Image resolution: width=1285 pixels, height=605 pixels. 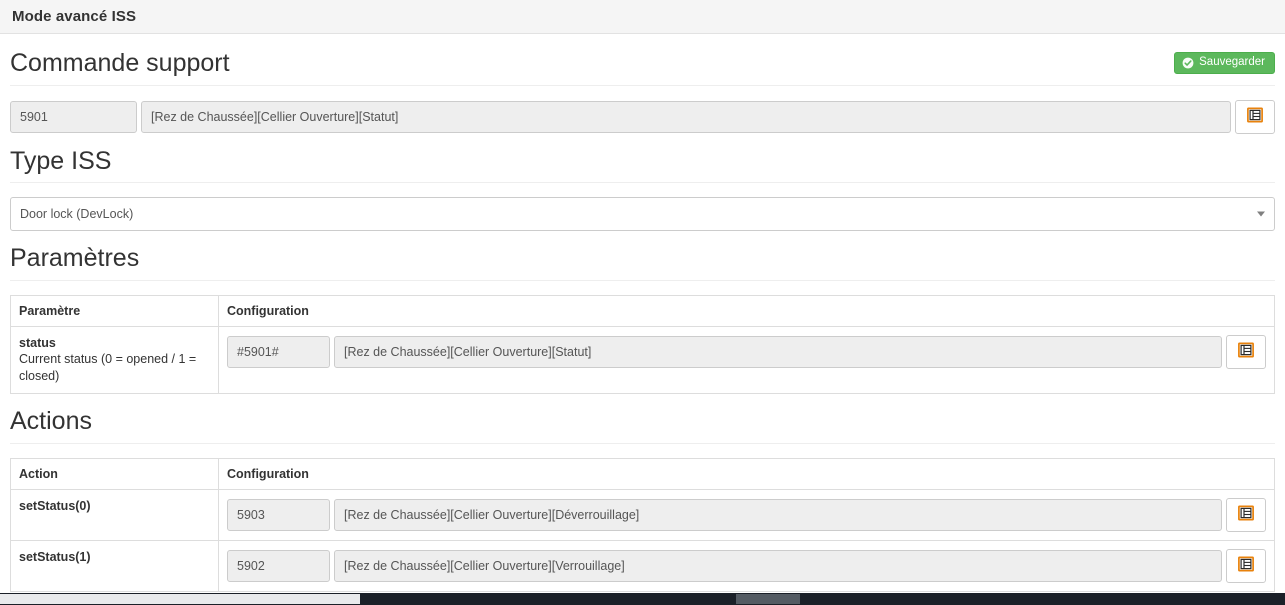 I want to click on type-select: Door lock (DevLock), so click(x=642, y=214).